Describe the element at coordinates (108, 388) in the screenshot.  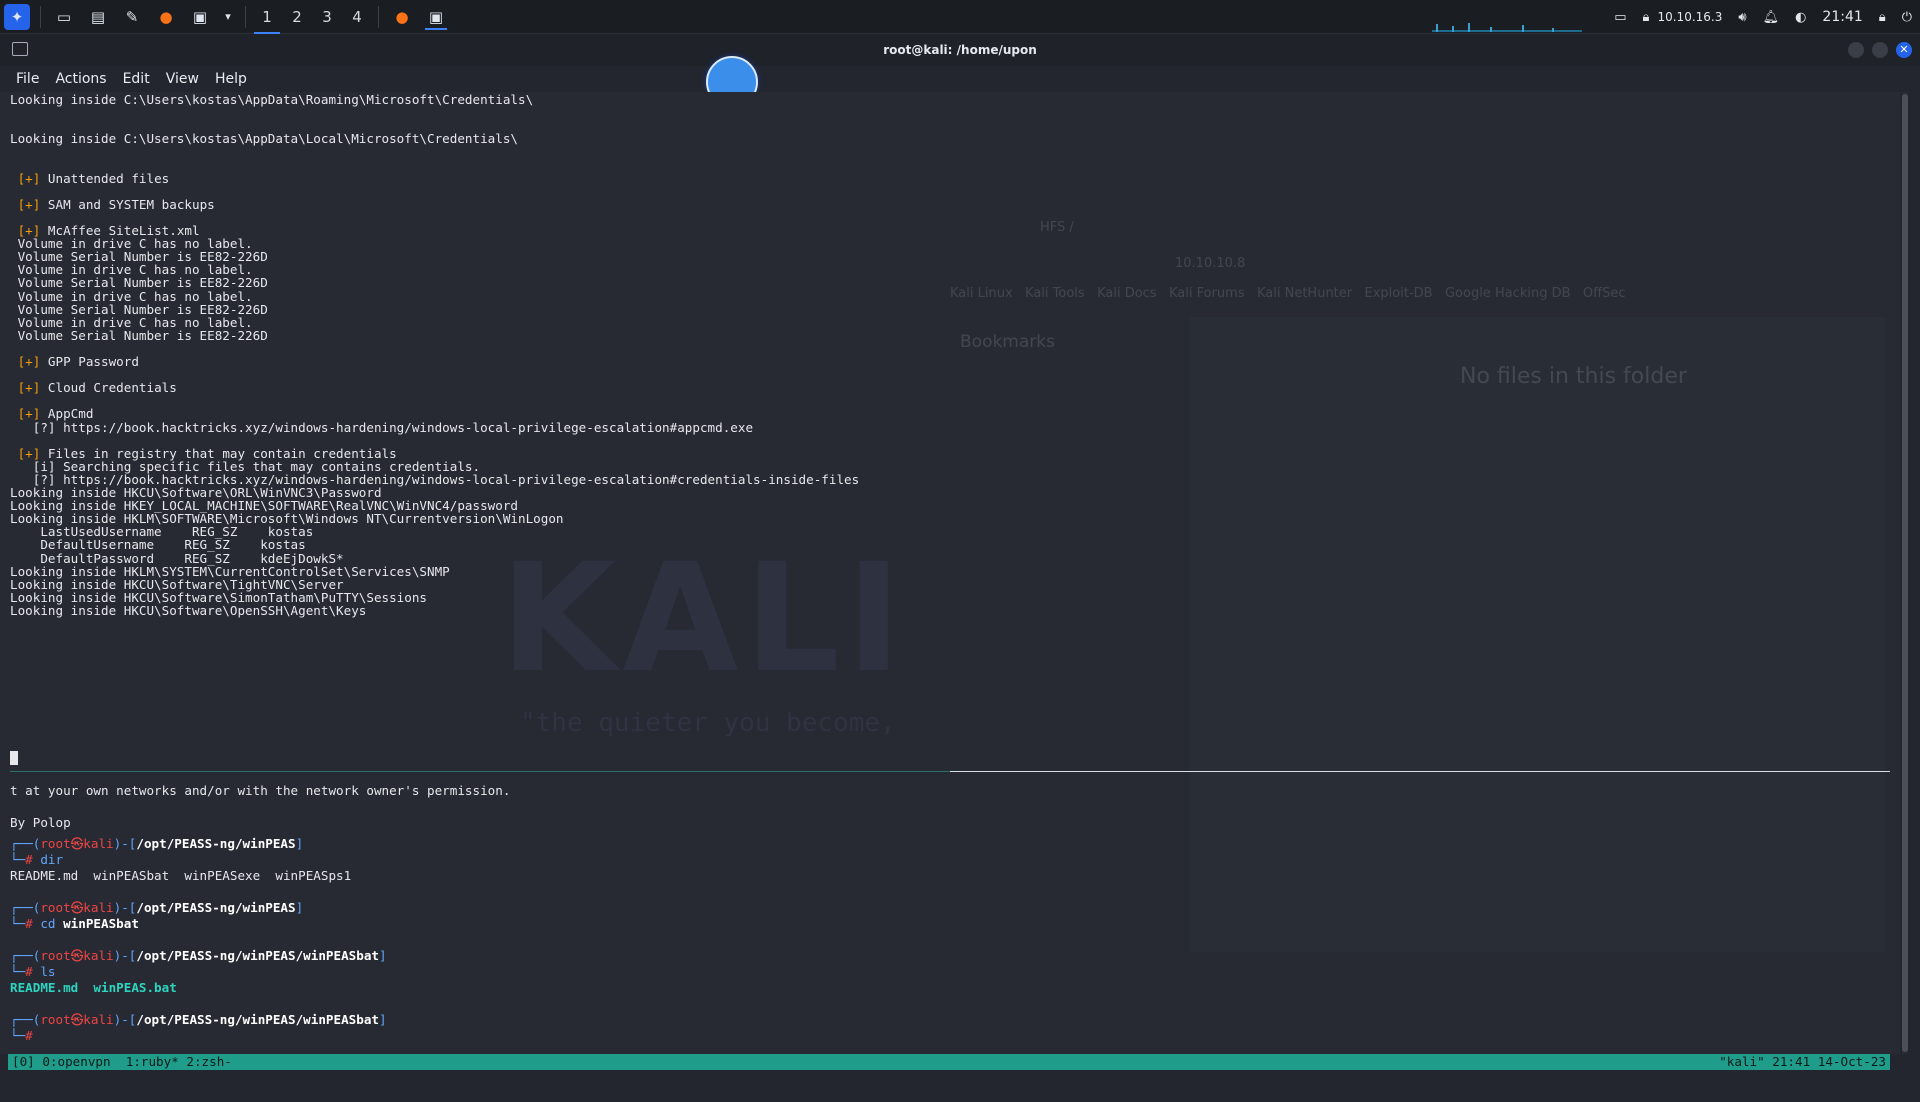
I see `terminal-line-text: Cloud Credentials` at that location.